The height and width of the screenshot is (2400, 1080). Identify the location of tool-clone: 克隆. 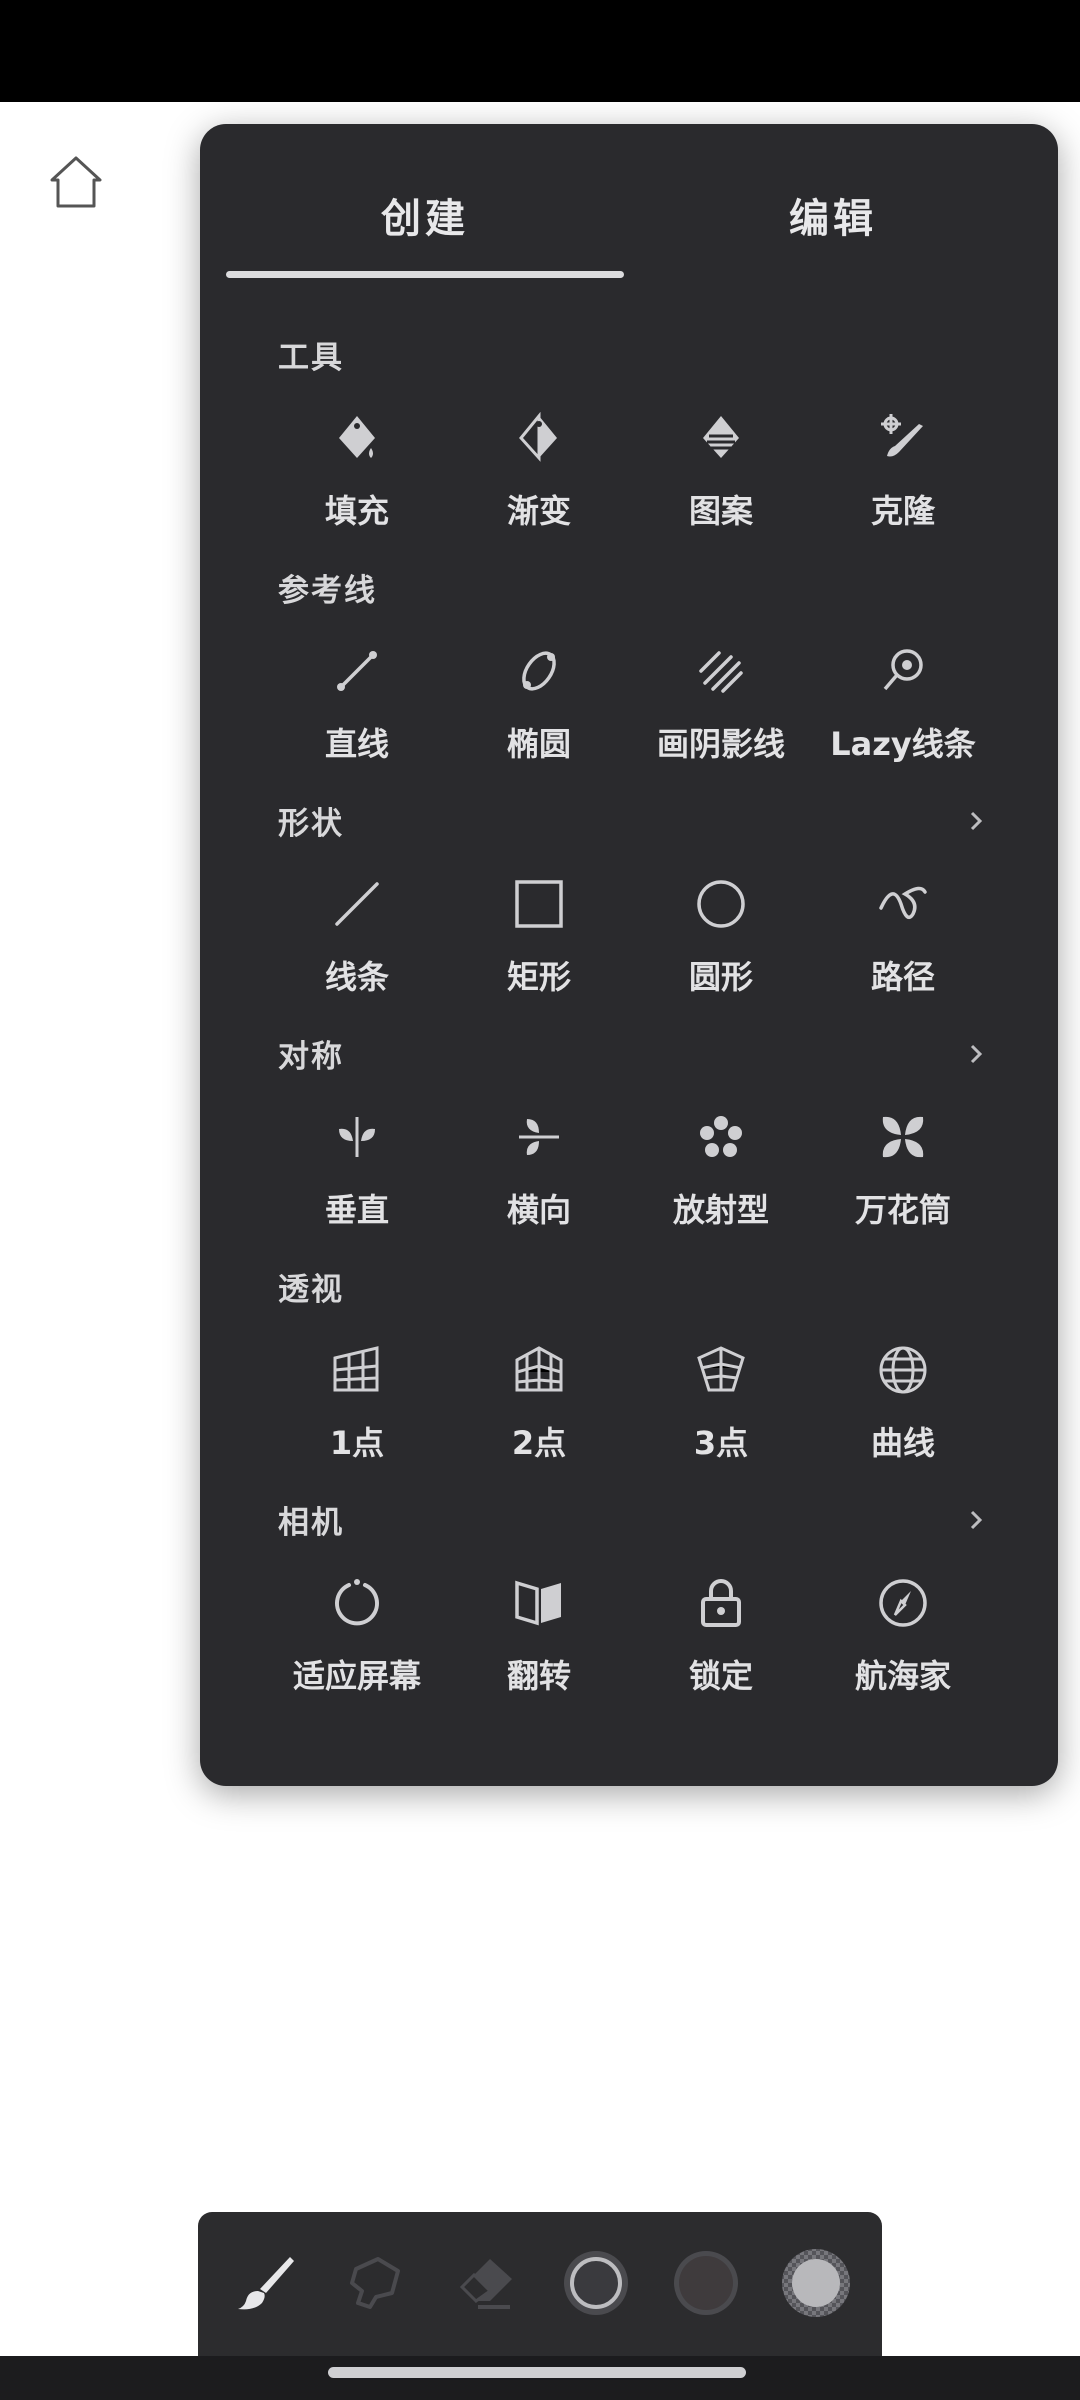
(903, 447).